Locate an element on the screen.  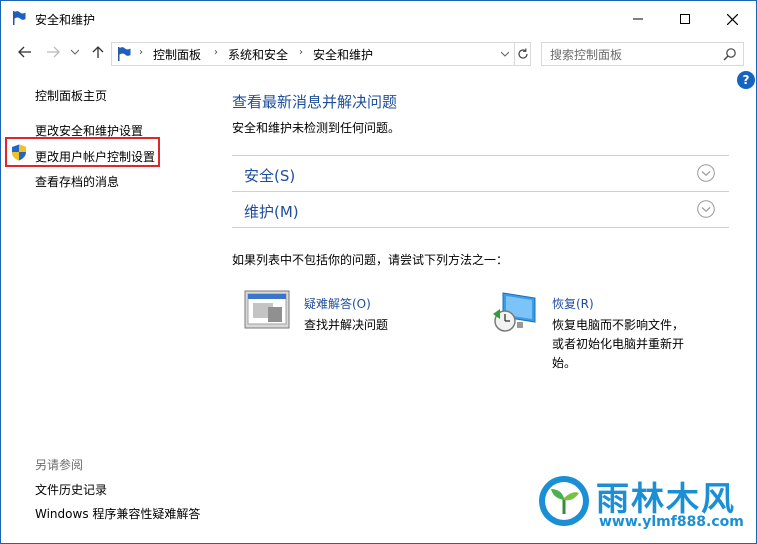
breadcrumb-security-maintenance: 安全和维护 is located at coordinates (343, 54).